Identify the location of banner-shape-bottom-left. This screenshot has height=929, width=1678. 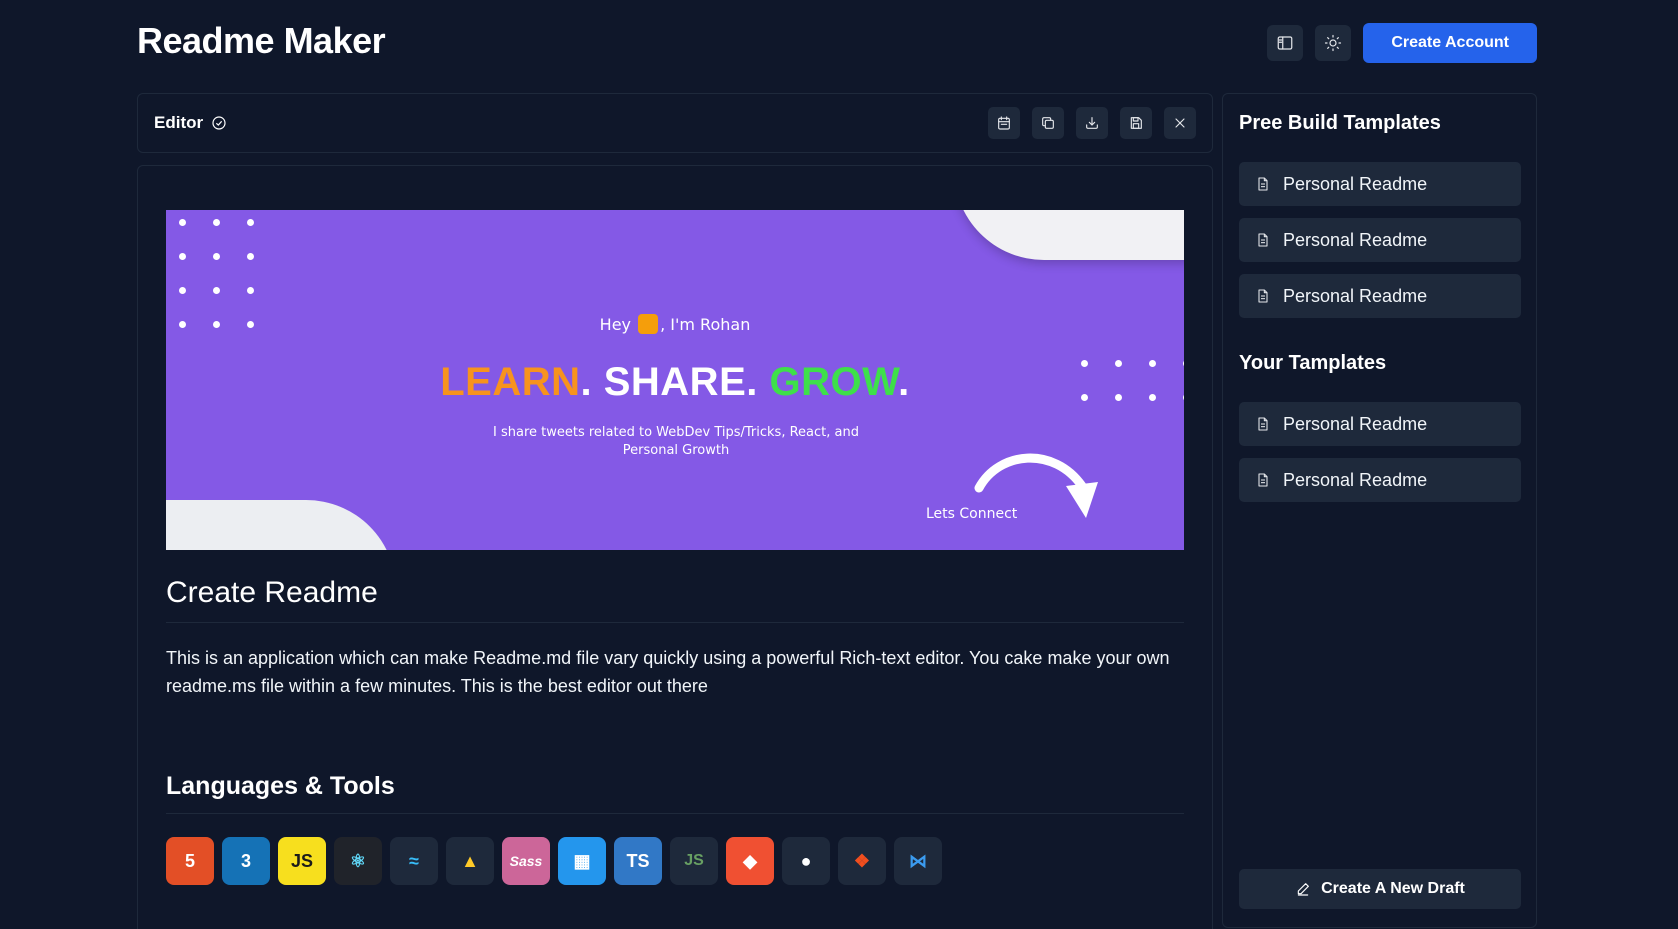
(281, 525).